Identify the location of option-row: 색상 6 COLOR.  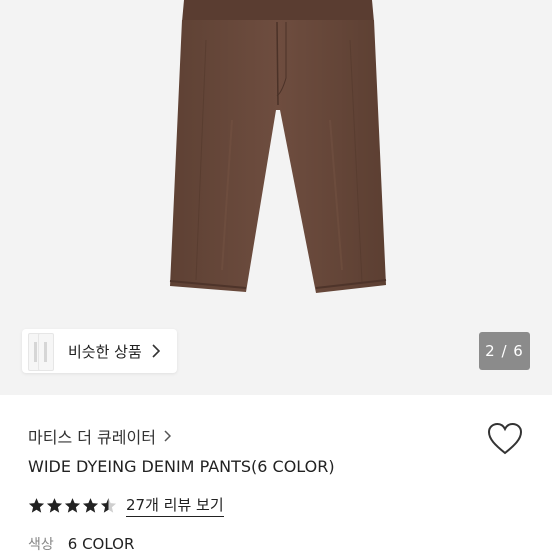
(81, 544).